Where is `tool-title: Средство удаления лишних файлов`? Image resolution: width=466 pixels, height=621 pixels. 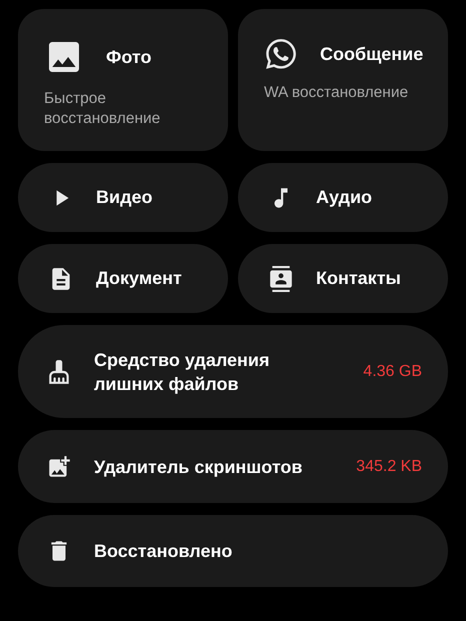 tool-title: Средство удаления лишних файлов is located at coordinates (182, 372).